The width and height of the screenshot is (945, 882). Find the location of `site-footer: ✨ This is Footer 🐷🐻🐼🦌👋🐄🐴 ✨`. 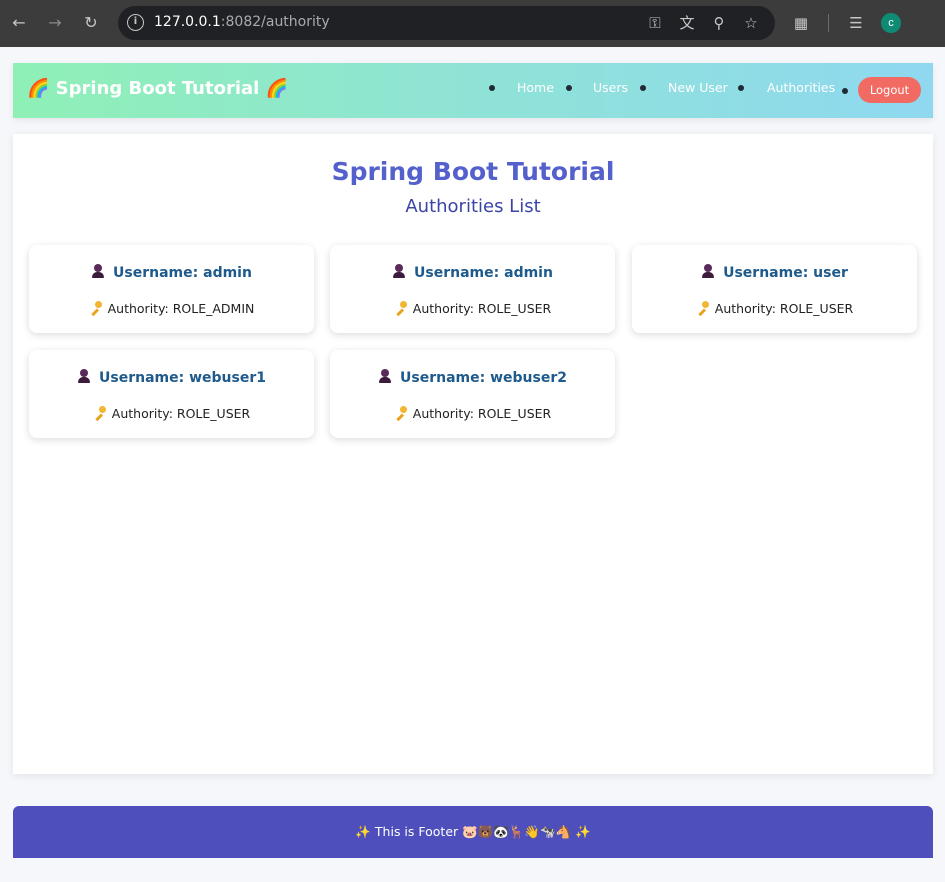

site-footer: ✨ This is Footer 🐷🐻🐼🦌👋🐄🐴 ✨ is located at coordinates (473, 832).